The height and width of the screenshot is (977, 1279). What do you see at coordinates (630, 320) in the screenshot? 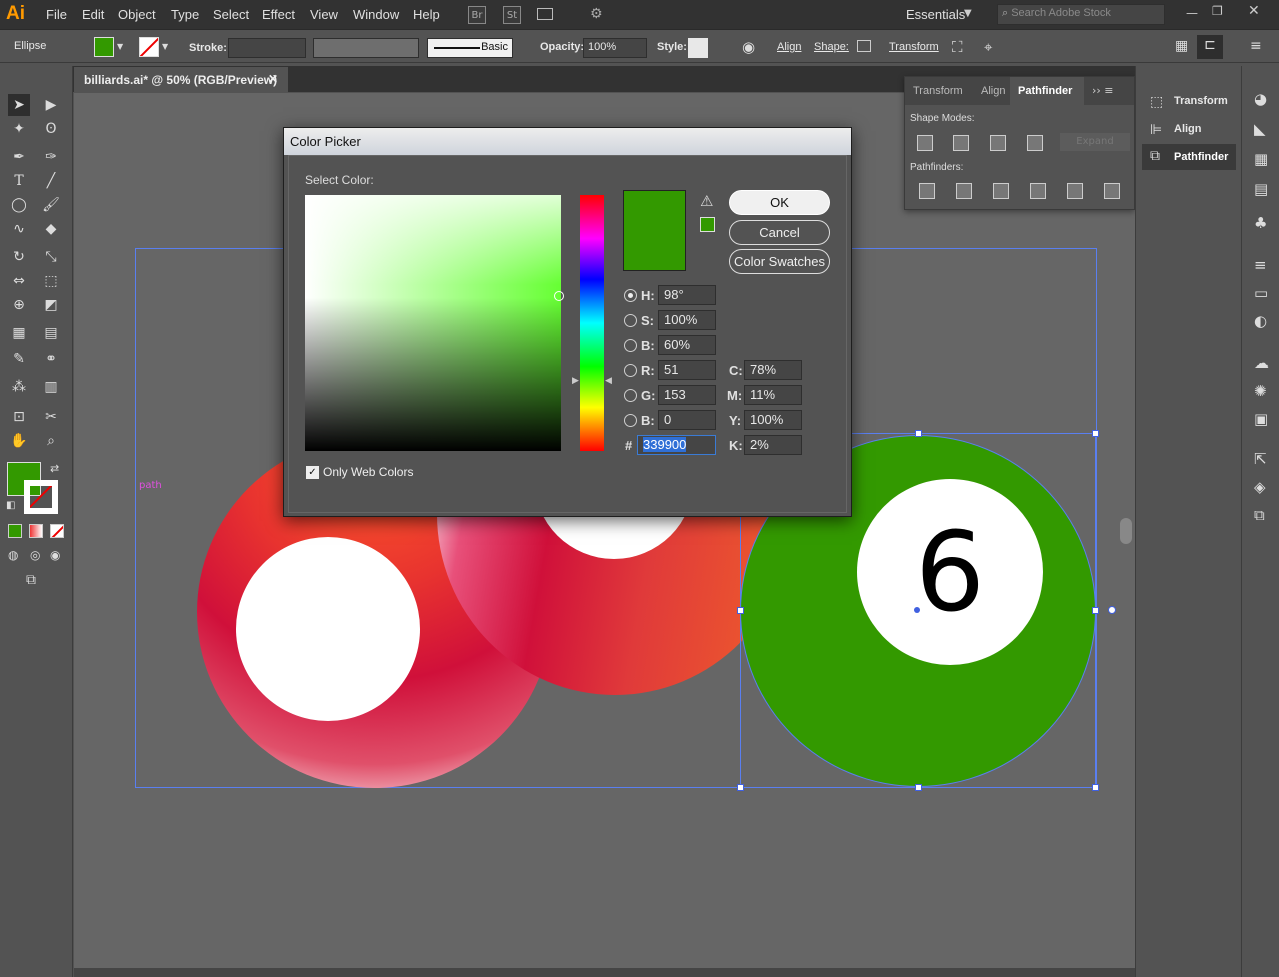
I see `saturation-radio` at bounding box center [630, 320].